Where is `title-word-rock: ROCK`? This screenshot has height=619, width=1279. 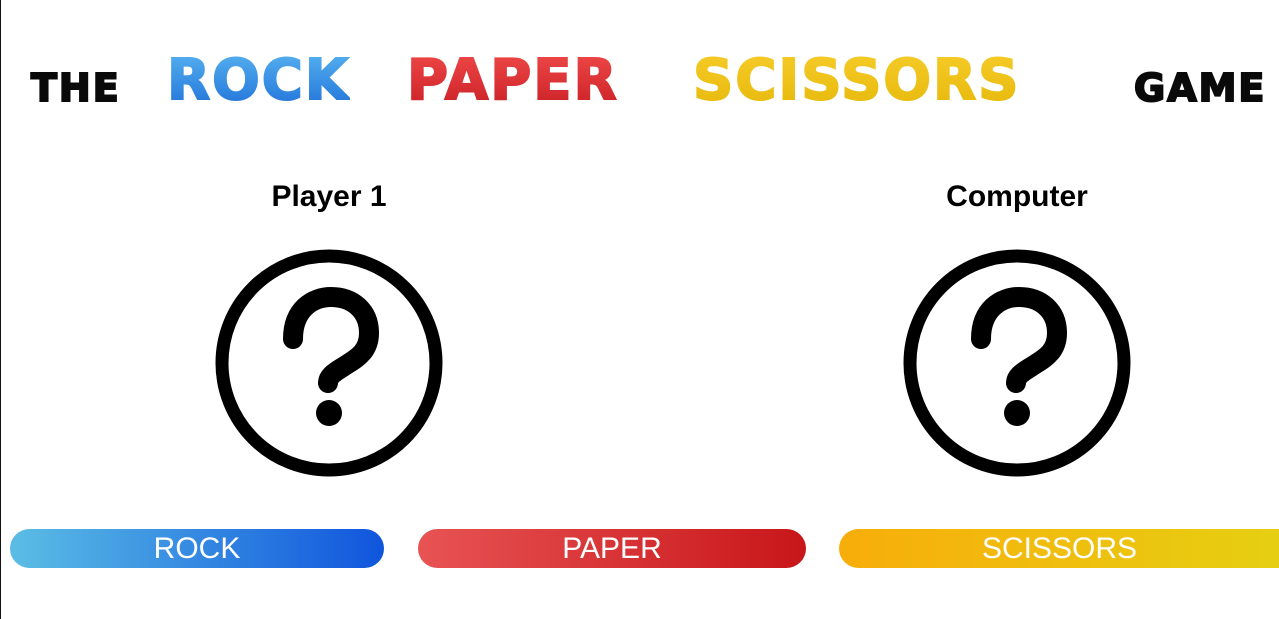 title-word-rock: ROCK is located at coordinates (258, 80).